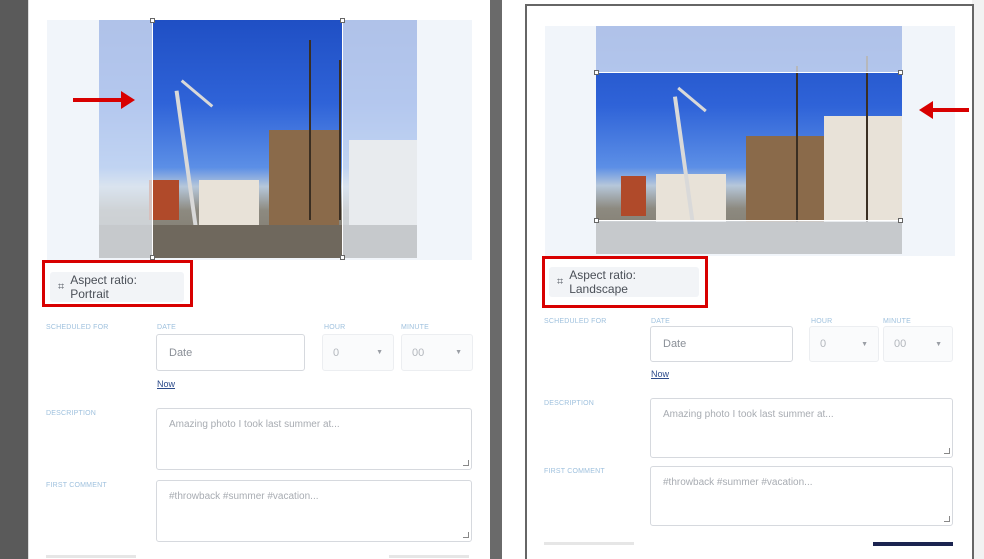 This screenshot has height=559, width=984. What do you see at coordinates (104, 100) in the screenshot?
I see `annotation-arrow-right` at bounding box center [104, 100].